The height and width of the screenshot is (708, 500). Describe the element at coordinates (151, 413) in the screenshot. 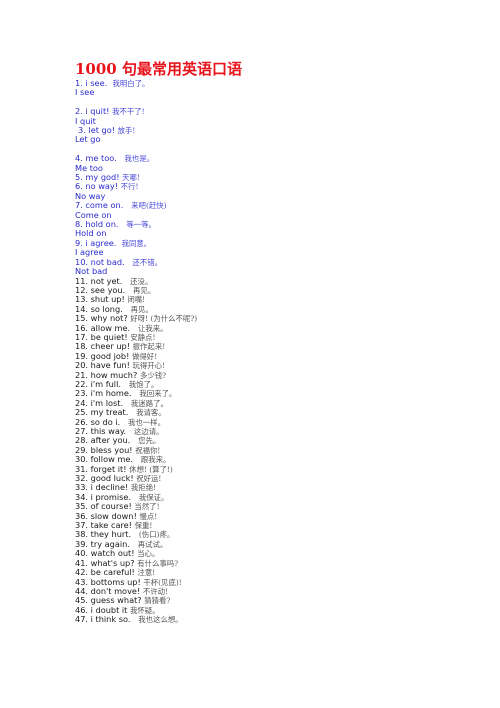

I see `phrase-zh: 我请客。` at that location.